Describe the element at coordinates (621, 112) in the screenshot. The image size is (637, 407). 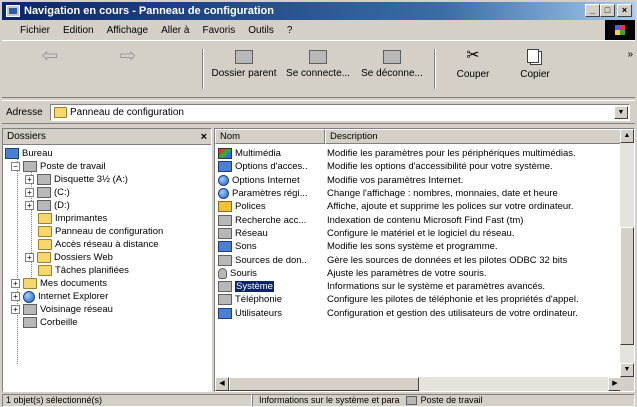
I see `address-dropdown-button: ▼` at that location.